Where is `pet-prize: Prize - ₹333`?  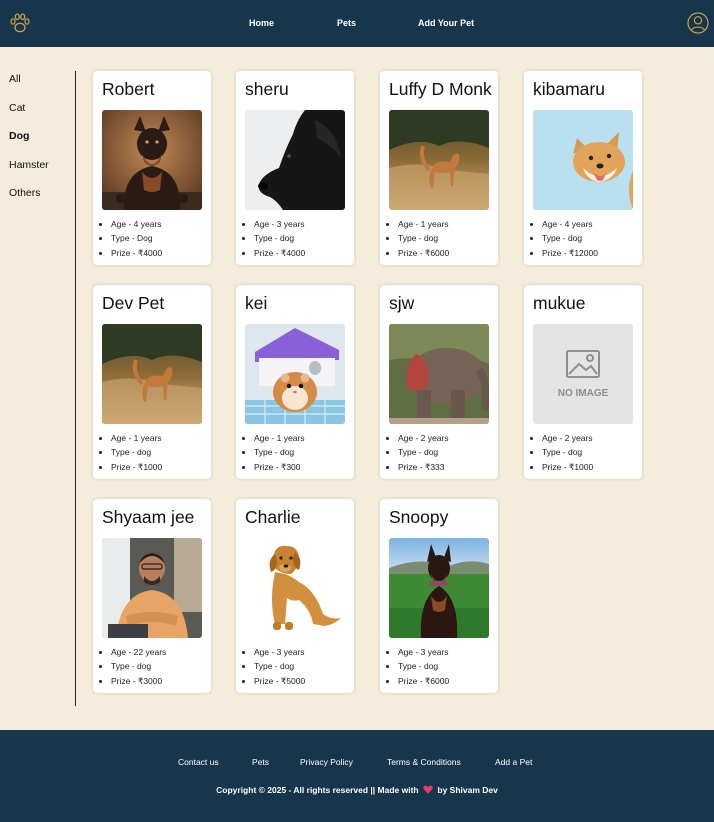 pet-prize: Prize - ₹333 is located at coordinates (423, 467).